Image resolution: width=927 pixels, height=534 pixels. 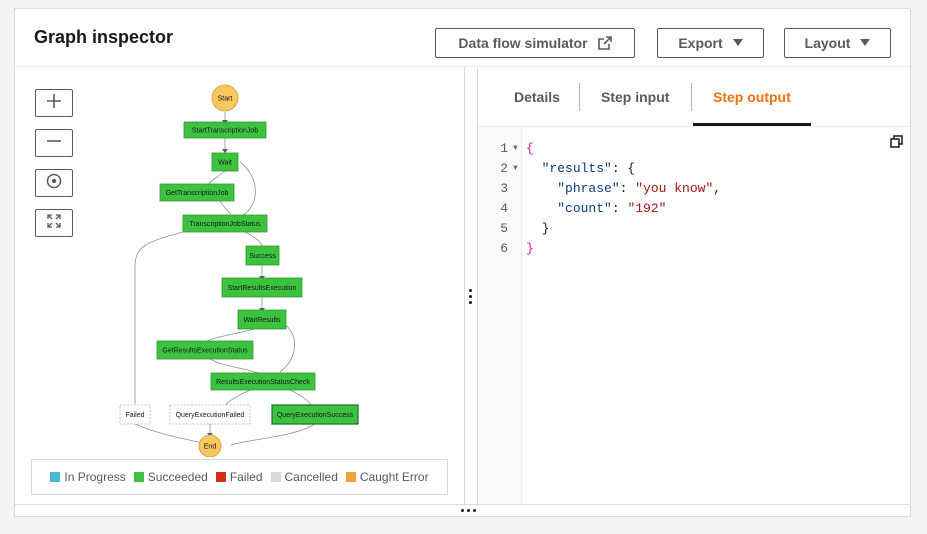 I want to click on code-line: {, so click(x=530, y=149).